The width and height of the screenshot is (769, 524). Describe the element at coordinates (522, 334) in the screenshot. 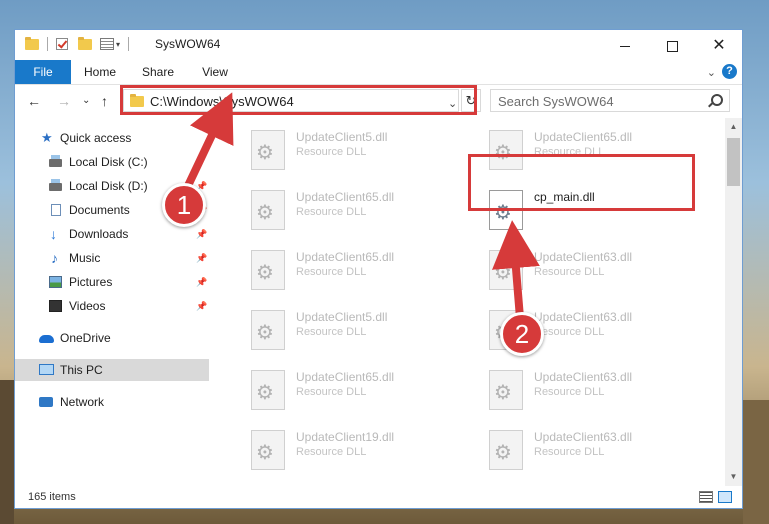

I see `annotation-badge-2: 2` at that location.